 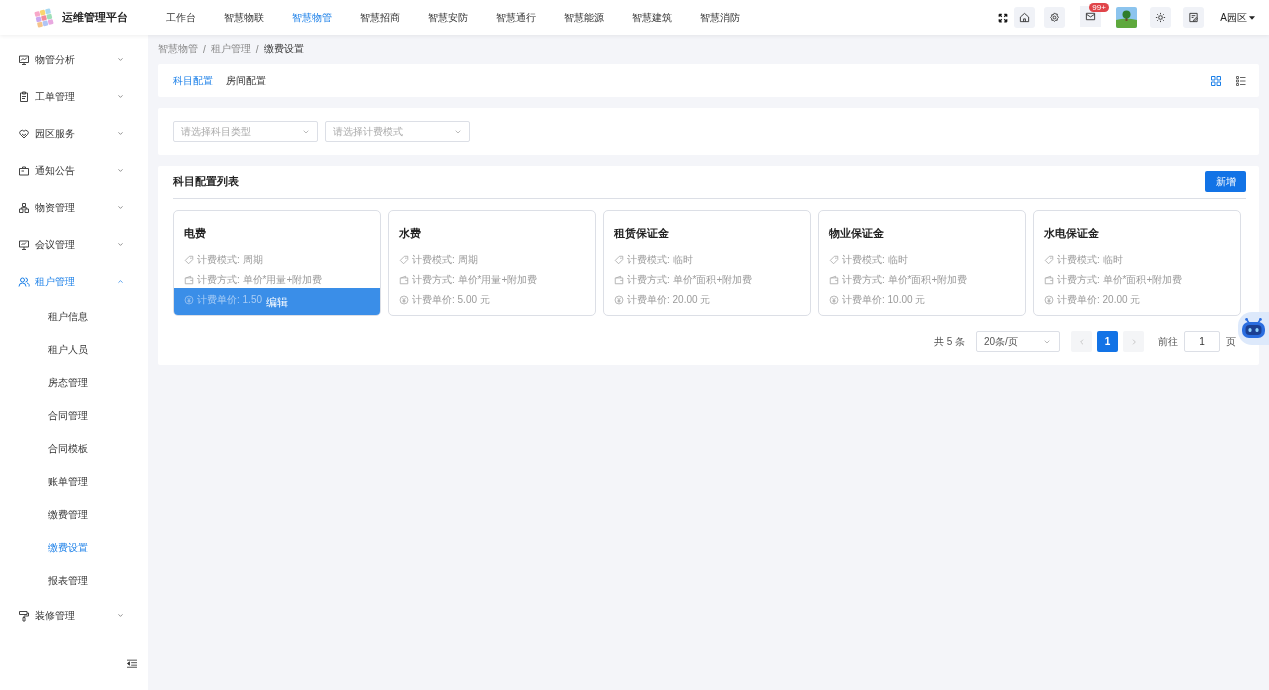 What do you see at coordinates (74, 415) in the screenshot?
I see `sidebar-subitem: 合同管理` at bounding box center [74, 415].